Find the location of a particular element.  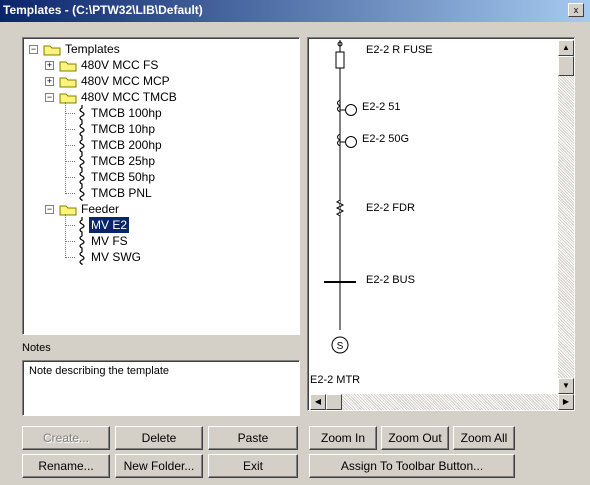

tree-item-label: TMCB 10hp is located at coordinates (123, 129).